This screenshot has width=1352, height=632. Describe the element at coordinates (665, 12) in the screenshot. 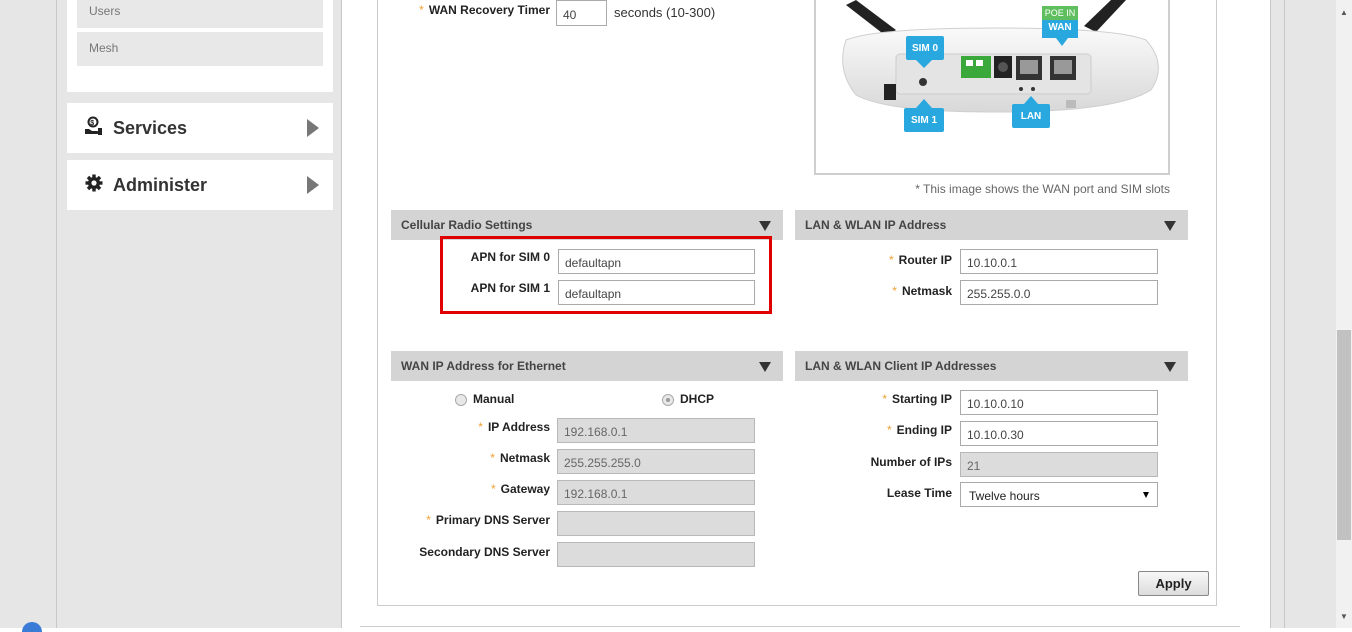

I see `wan-recovery-hint: seconds (10-300)` at that location.